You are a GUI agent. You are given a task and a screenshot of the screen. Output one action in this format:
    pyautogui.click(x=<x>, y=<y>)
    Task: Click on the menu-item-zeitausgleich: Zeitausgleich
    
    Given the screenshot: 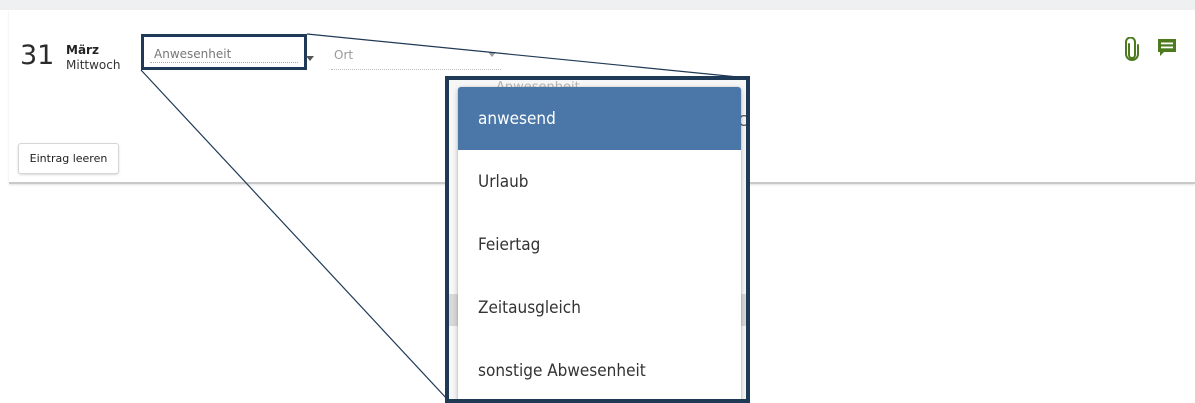 What is the action you would take?
    pyautogui.click(x=599, y=307)
    